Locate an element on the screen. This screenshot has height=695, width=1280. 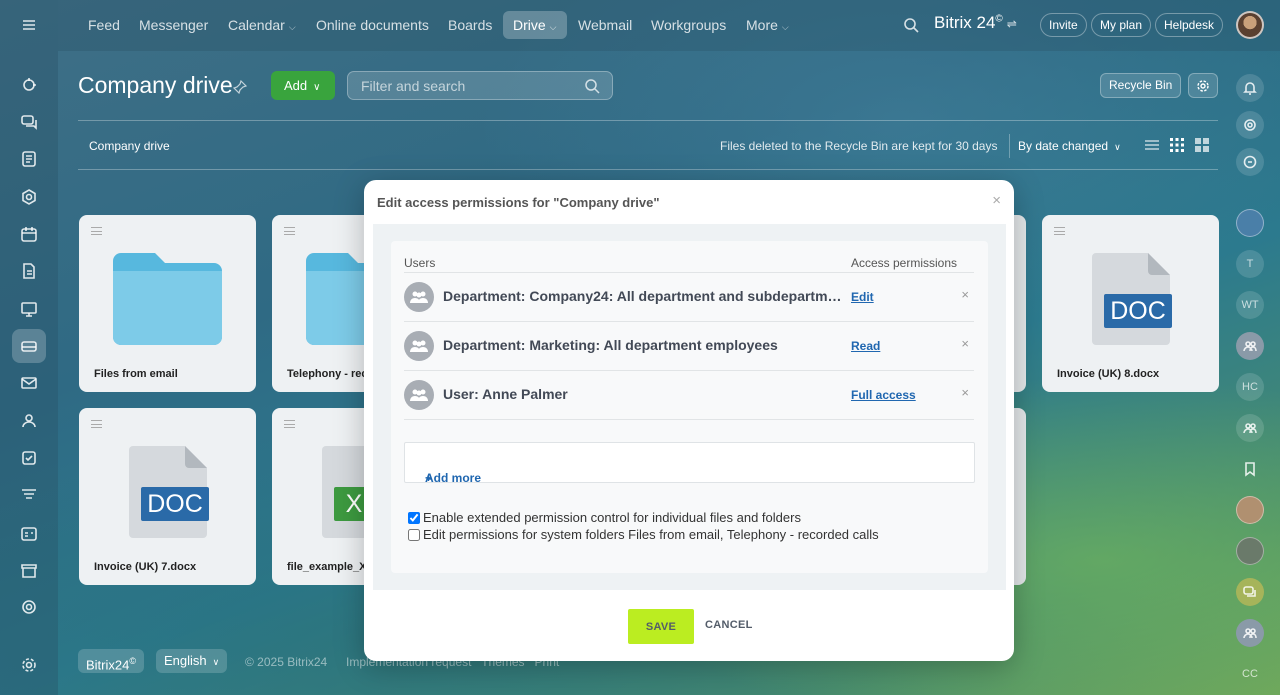
save-button: SAVE is located at coordinates (661, 626).